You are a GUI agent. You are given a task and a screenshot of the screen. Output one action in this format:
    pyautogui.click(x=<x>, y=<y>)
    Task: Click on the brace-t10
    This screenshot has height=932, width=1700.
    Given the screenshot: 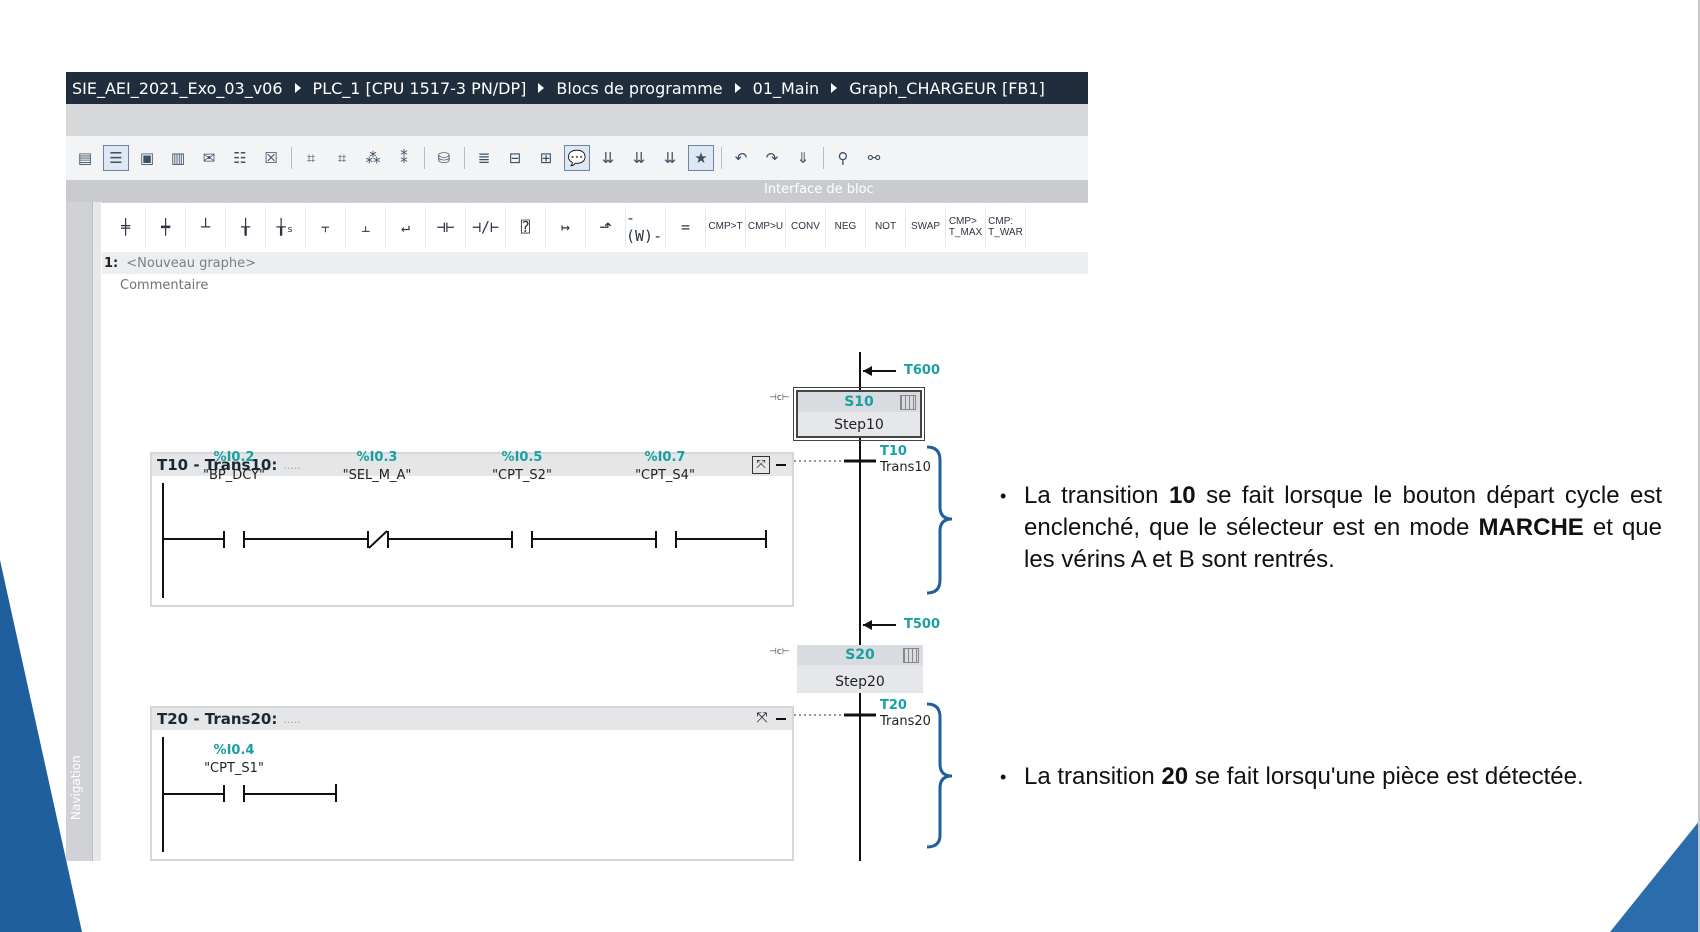 What is the action you would take?
    pyautogui.click(x=939, y=520)
    